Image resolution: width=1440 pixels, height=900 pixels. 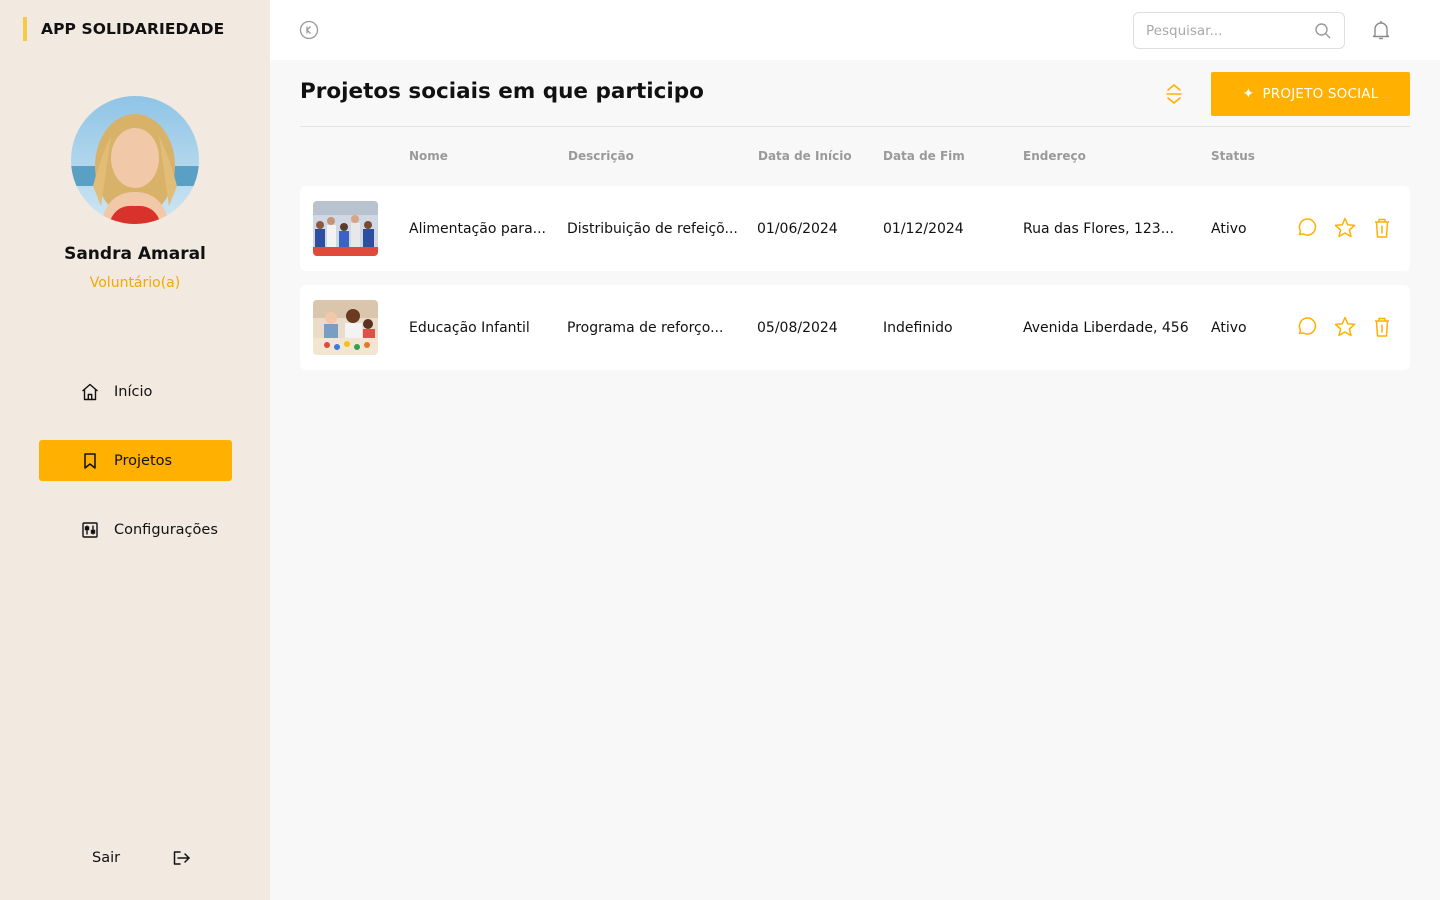 What do you see at coordinates (1323, 31) in the screenshot?
I see `search-icon` at bounding box center [1323, 31].